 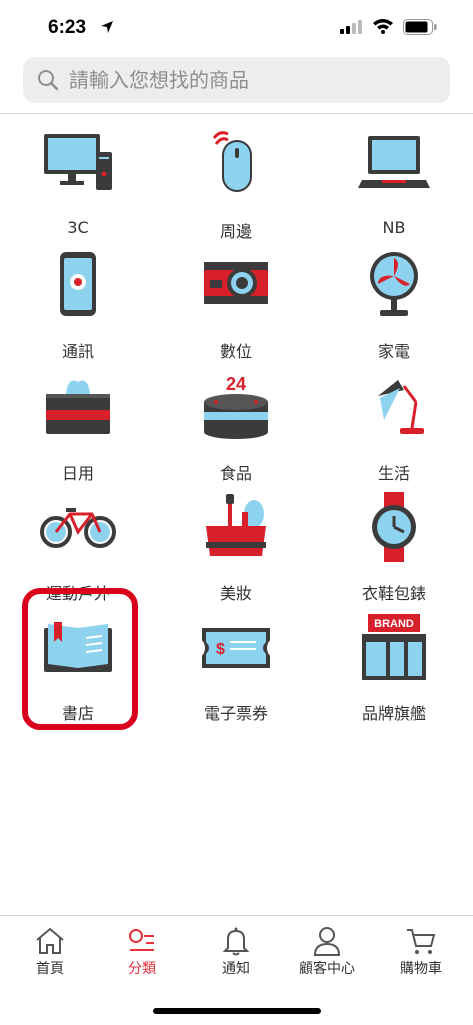 I want to click on tab-notifications: 通知, so click(x=236, y=952).